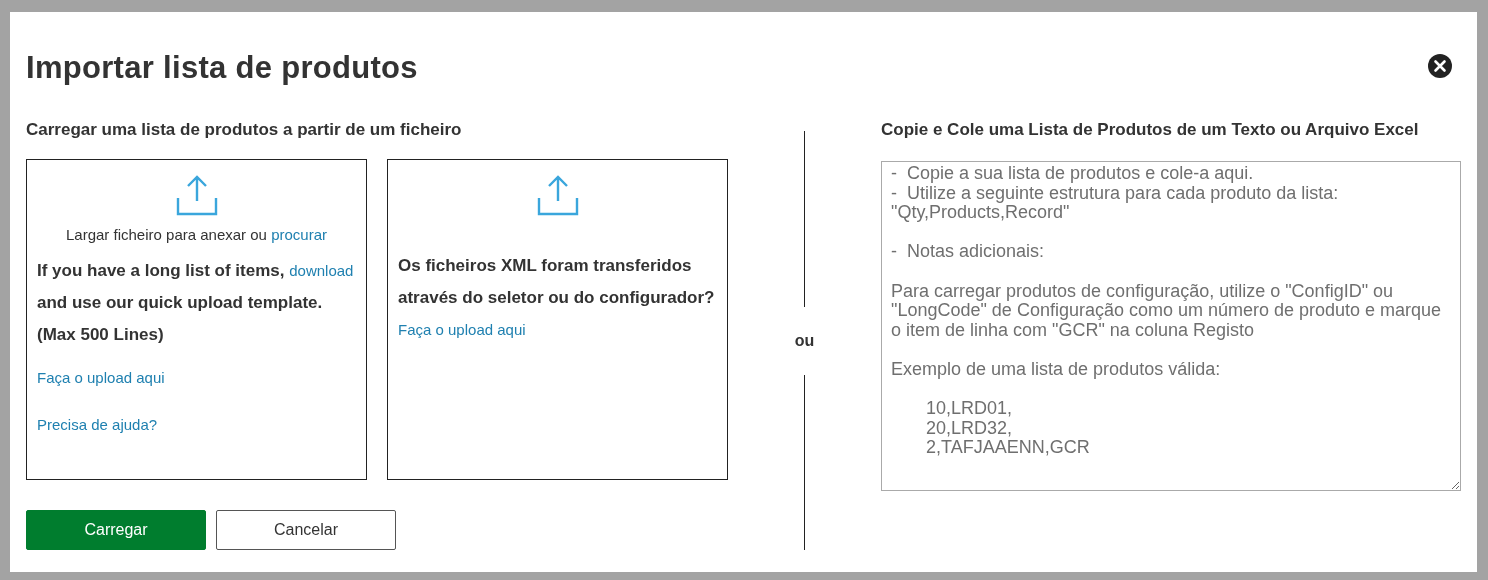 The width and height of the screenshot is (1488, 580). I want to click on separator-label: ou, so click(804, 340).